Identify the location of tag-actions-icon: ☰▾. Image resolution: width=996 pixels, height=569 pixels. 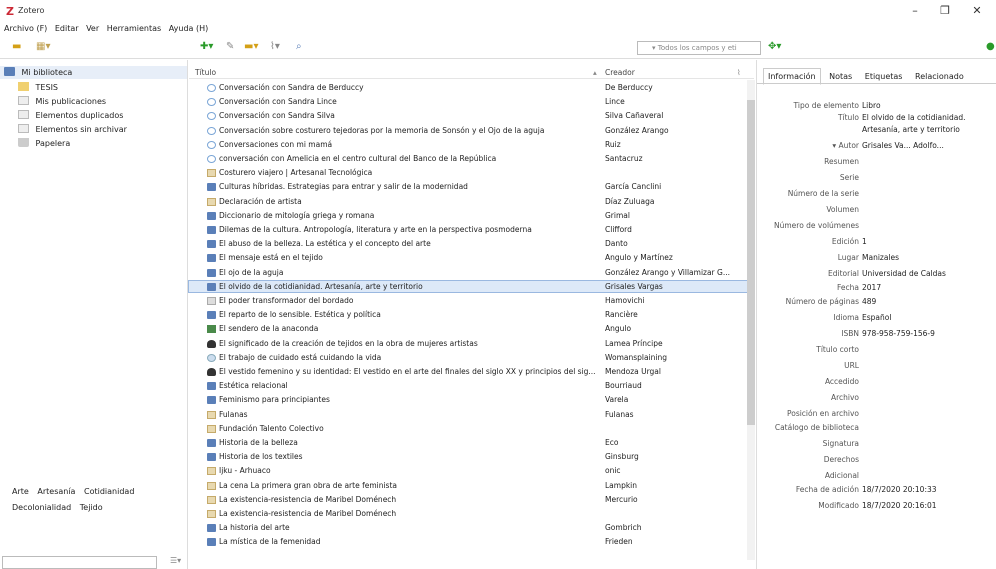
(175, 560).